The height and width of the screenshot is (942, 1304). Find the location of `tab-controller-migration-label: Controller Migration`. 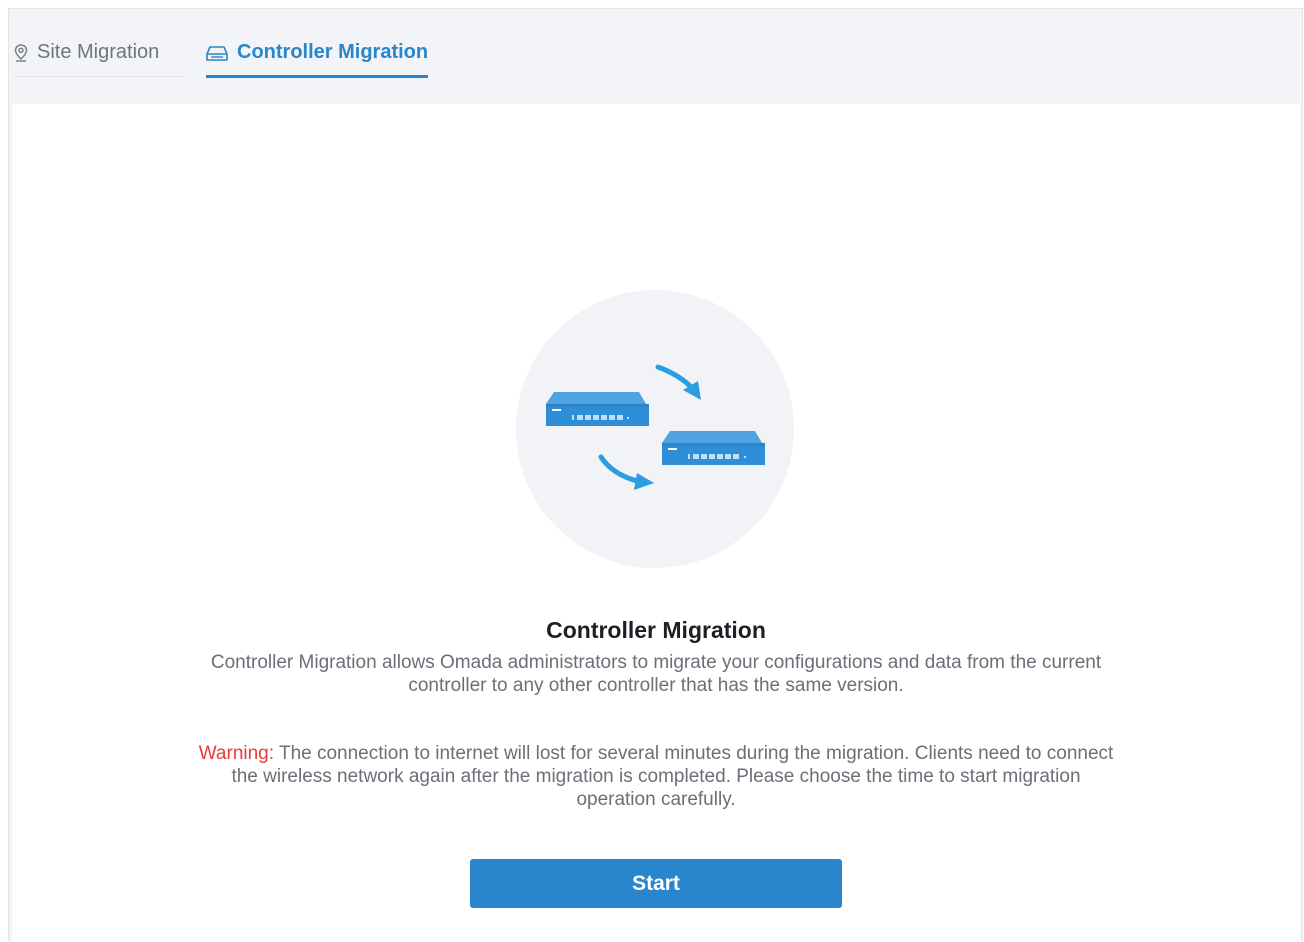

tab-controller-migration-label: Controller Migration is located at coordinates (333, 52).